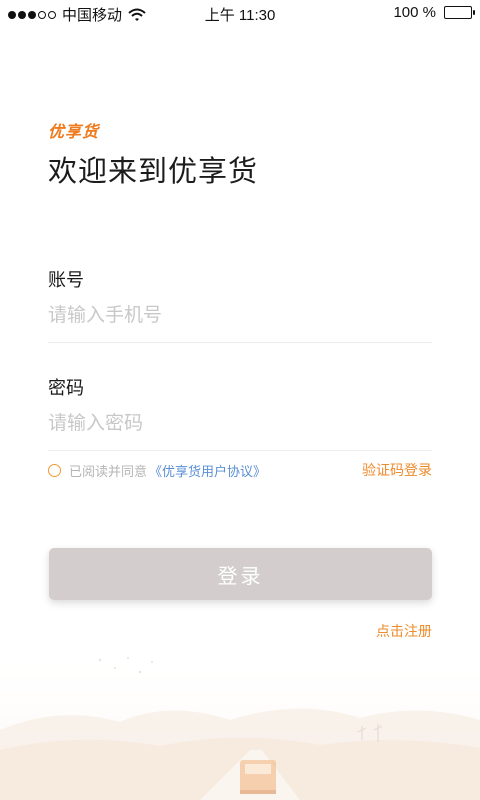 The width and height of the screenshot is (480, 800). What do you see at coordinates (240, 574) in the screenshot?
I see `login-button: 登录` at bounding box center [240, 574].